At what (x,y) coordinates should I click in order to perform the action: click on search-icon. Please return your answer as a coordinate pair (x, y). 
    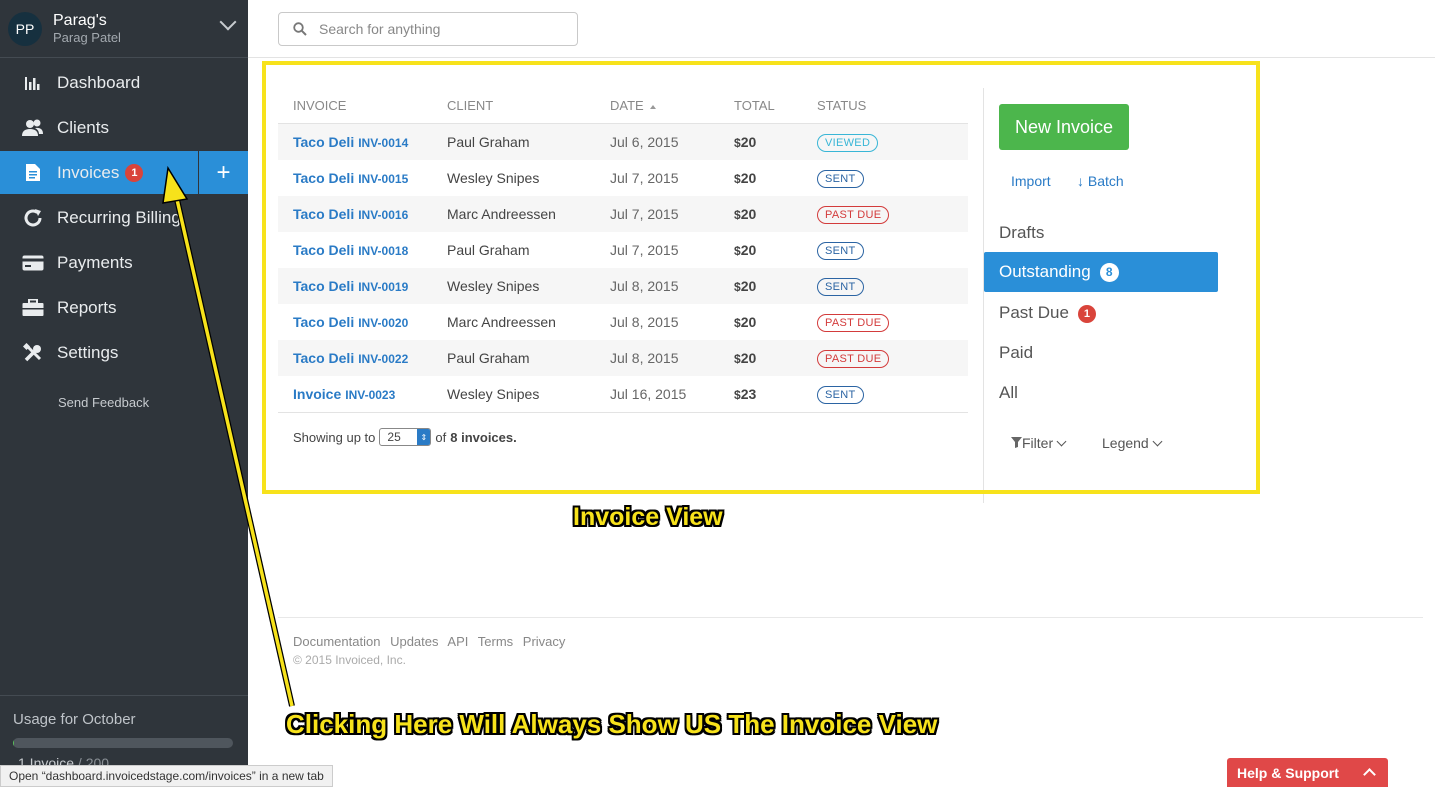
    Looking at the image, I should click on (300, 29).